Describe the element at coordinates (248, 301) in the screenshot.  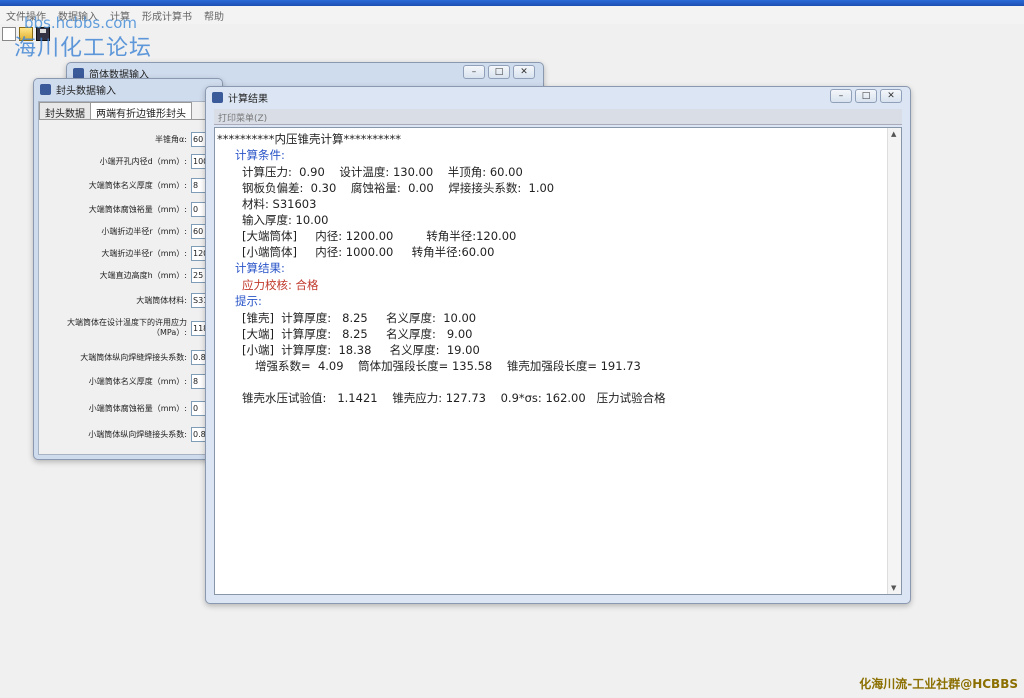
I see `result-line: 提示:` at that location.